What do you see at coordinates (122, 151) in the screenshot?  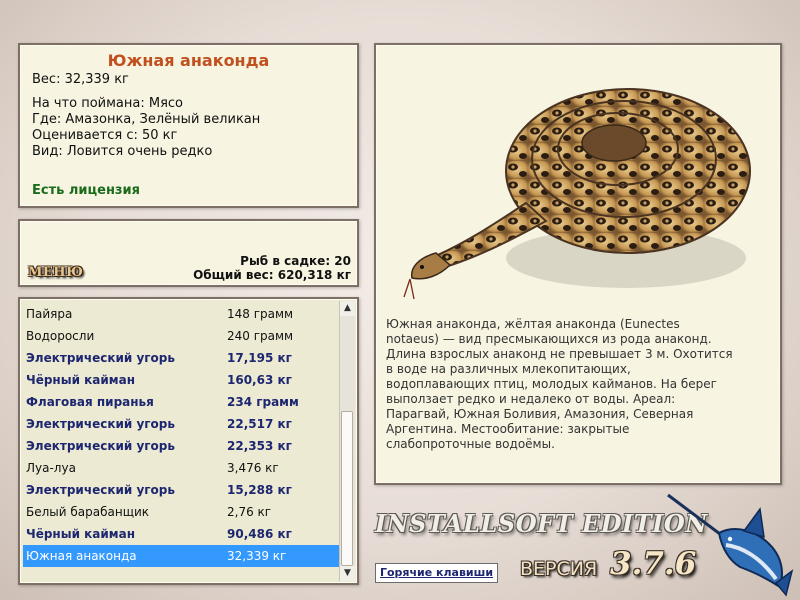 I see `detail-rarity: Вид: Ловится очень редко` at bounding box center [122, 151].